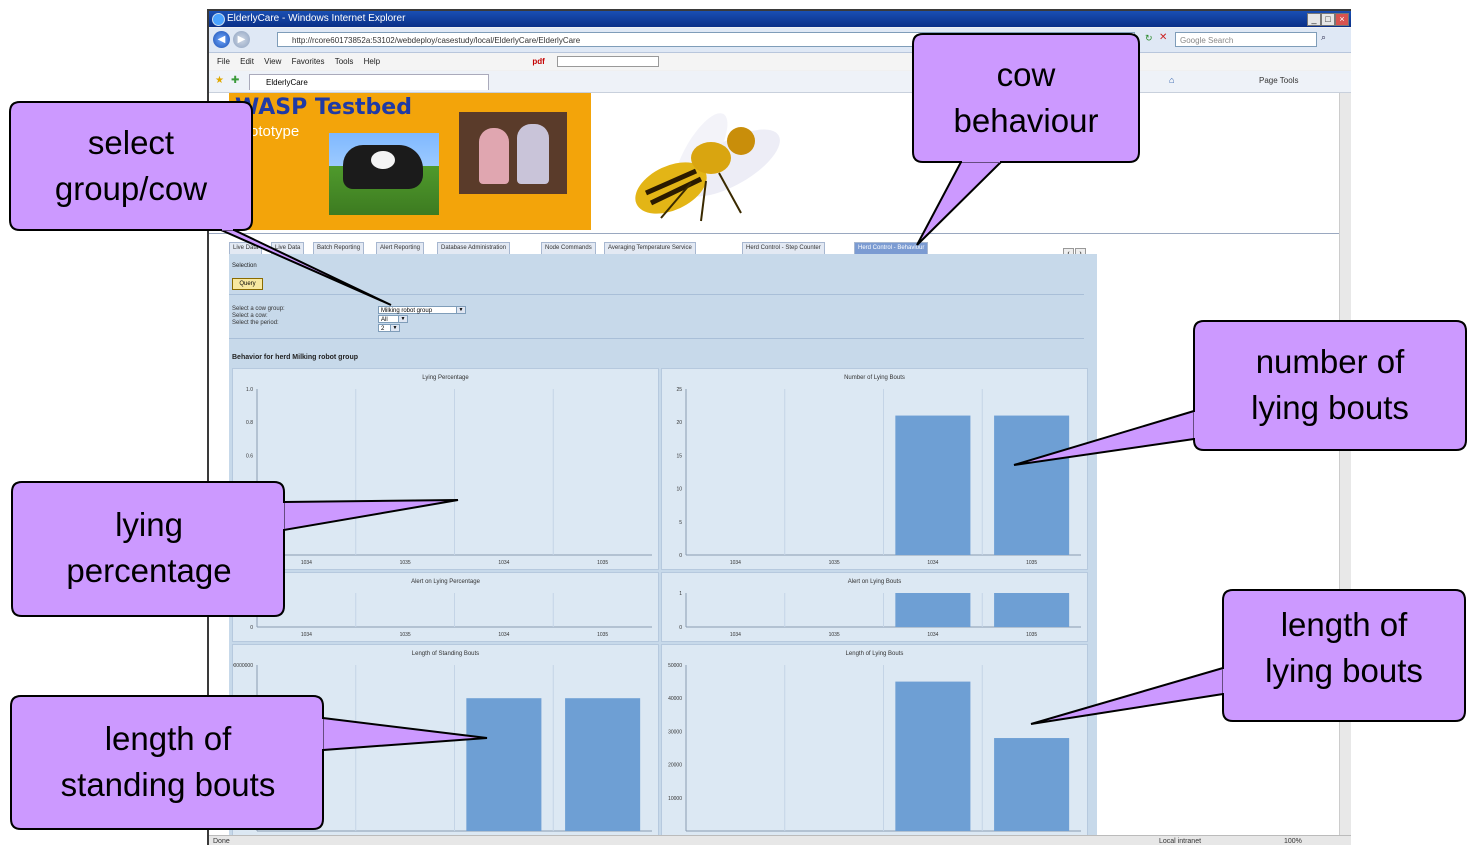 The width and height of the screenshot is (1477, 845). Describe the element at coordinates (384, 174) in the screenshot. I see `cow-photo` at that location.